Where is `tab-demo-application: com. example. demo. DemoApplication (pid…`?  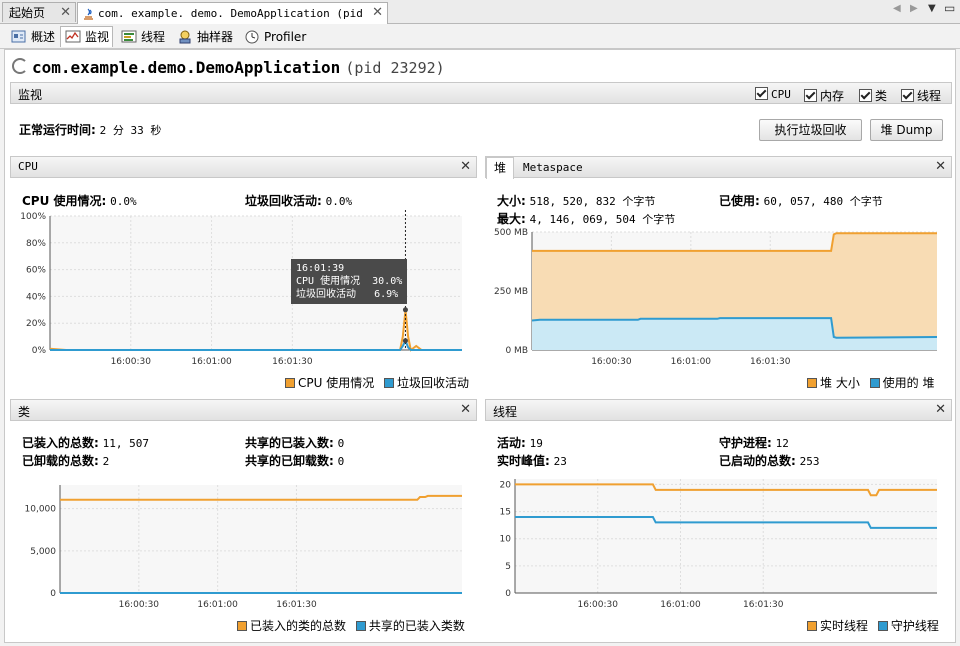 tab-demo-application: com. example. demo. DemoApplication (pid… is located at coordinates (232, 21).